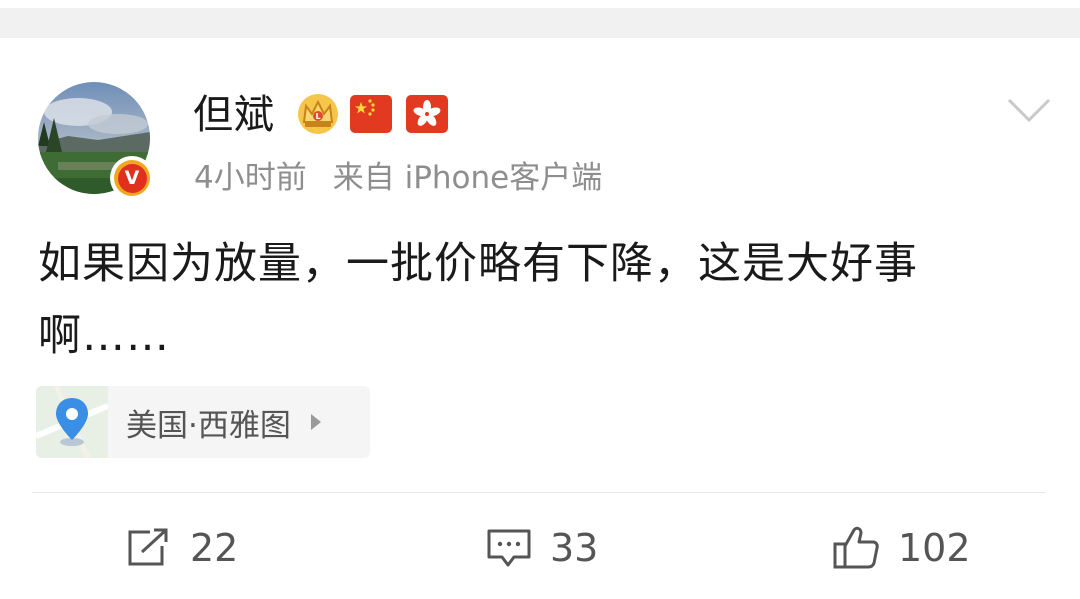 The image size is (1080, 599). Describe the element at coordinates (934, 548) in the screenshot. I see `like-count: 102` at that location.